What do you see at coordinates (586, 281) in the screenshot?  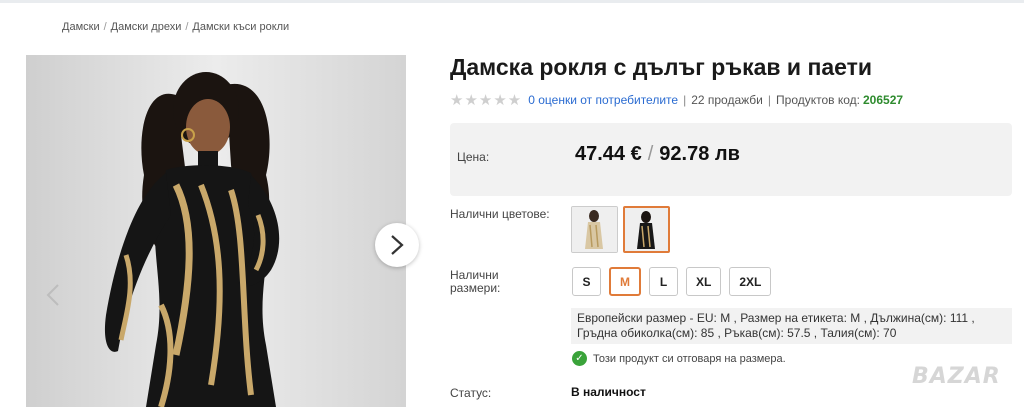 I see `size-option-s: S` at bounding box center [586, 281].